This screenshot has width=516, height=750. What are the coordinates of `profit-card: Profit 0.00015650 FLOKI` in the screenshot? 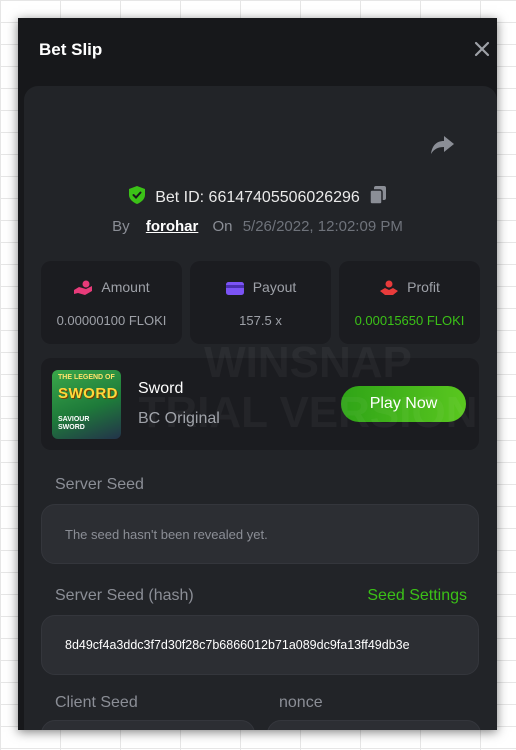 It's located at (409, 302).